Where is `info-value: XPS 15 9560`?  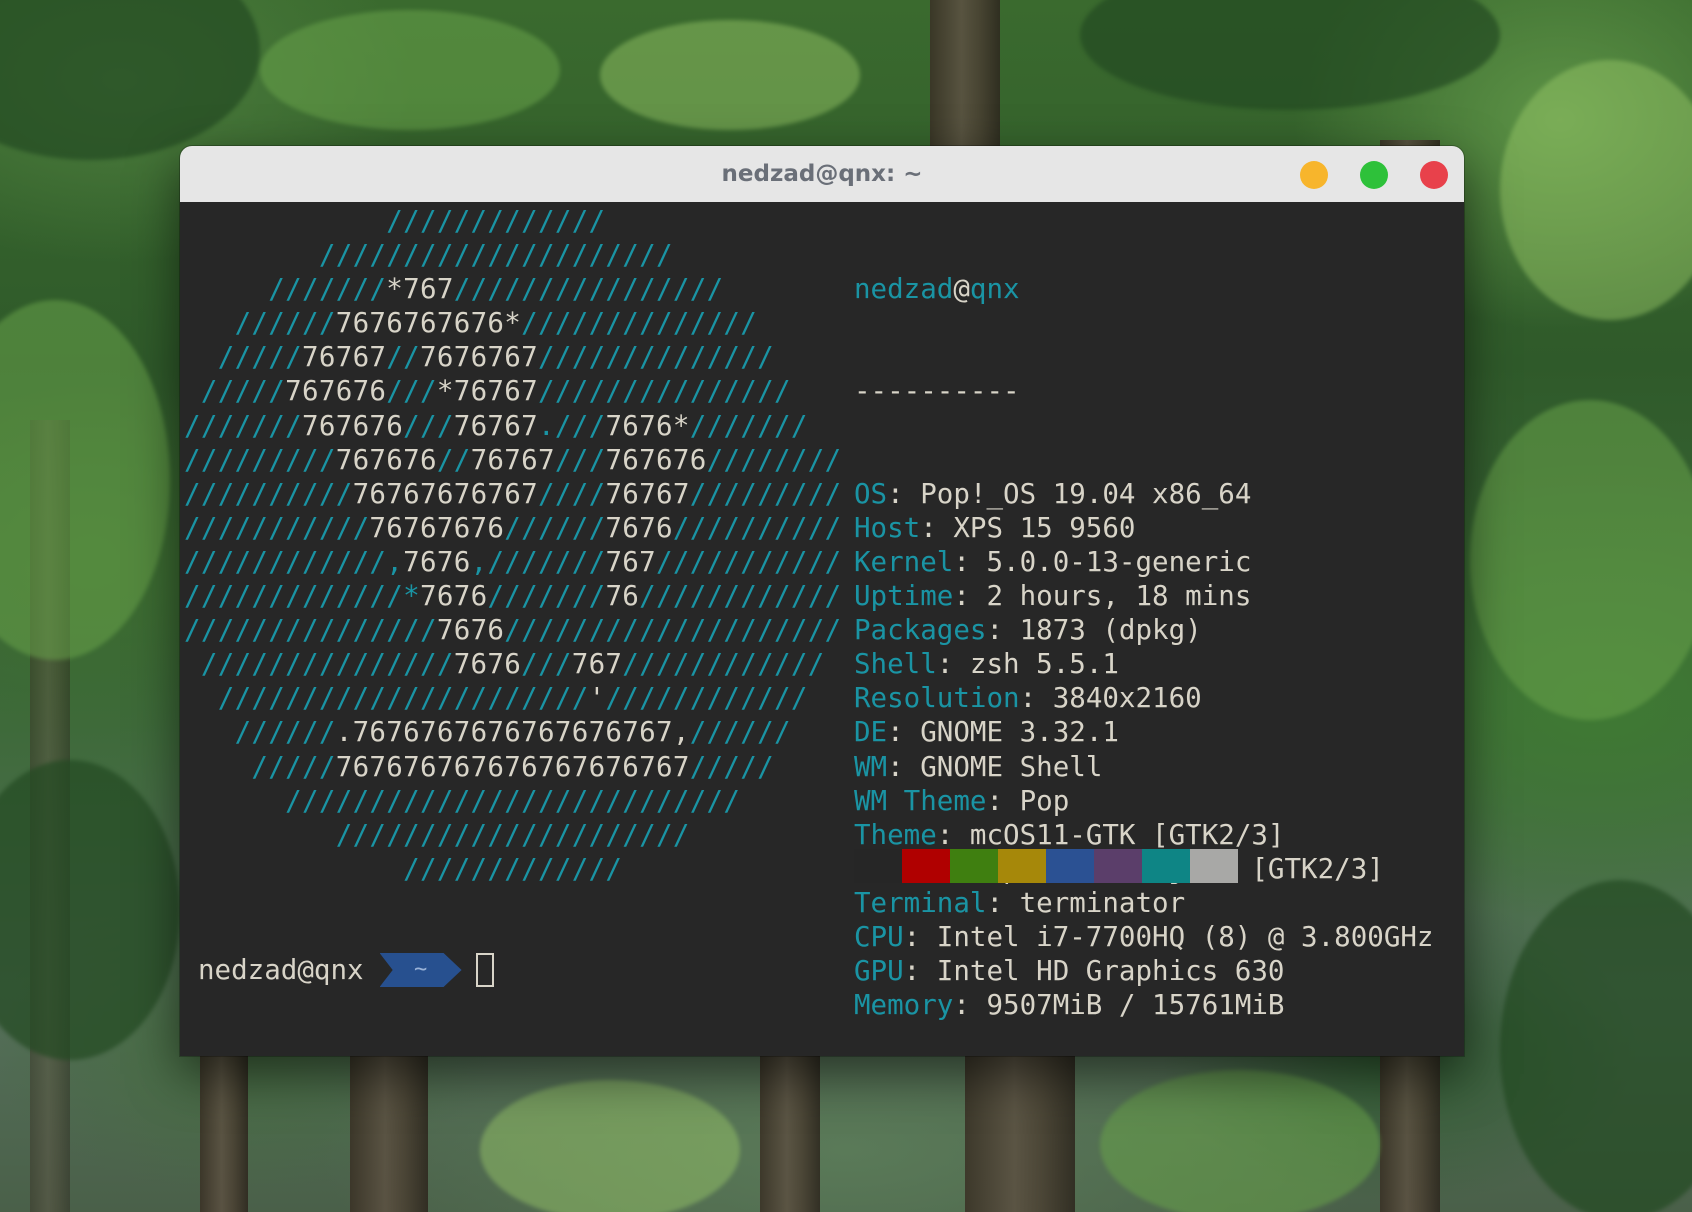
info-value: XPS 15 9560 is located at coordinates (1044, 527).